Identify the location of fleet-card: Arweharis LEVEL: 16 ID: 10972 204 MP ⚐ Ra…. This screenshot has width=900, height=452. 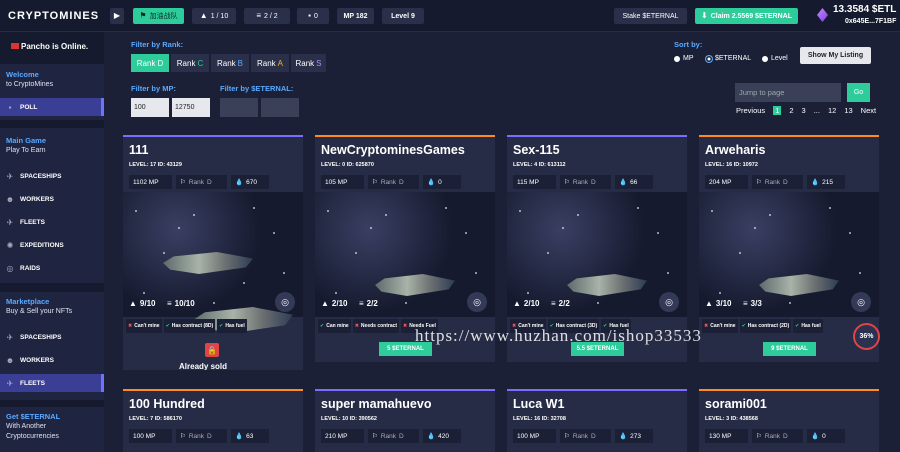
(789, 248).